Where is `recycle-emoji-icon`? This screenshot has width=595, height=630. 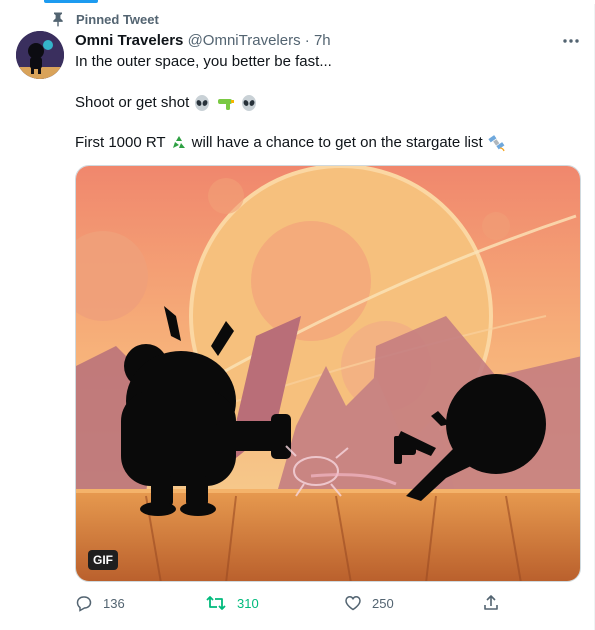 recycle-emoji-icon is located at coordinates (178, 142).